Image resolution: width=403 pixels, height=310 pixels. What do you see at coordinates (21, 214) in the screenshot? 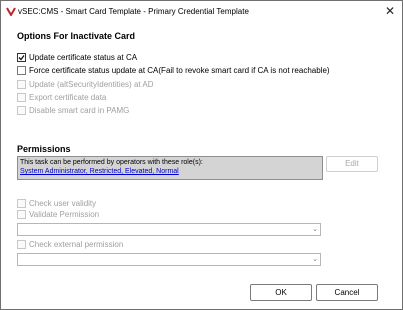
I see `validate-permission-checkbox` at bounding box center [21, 214].